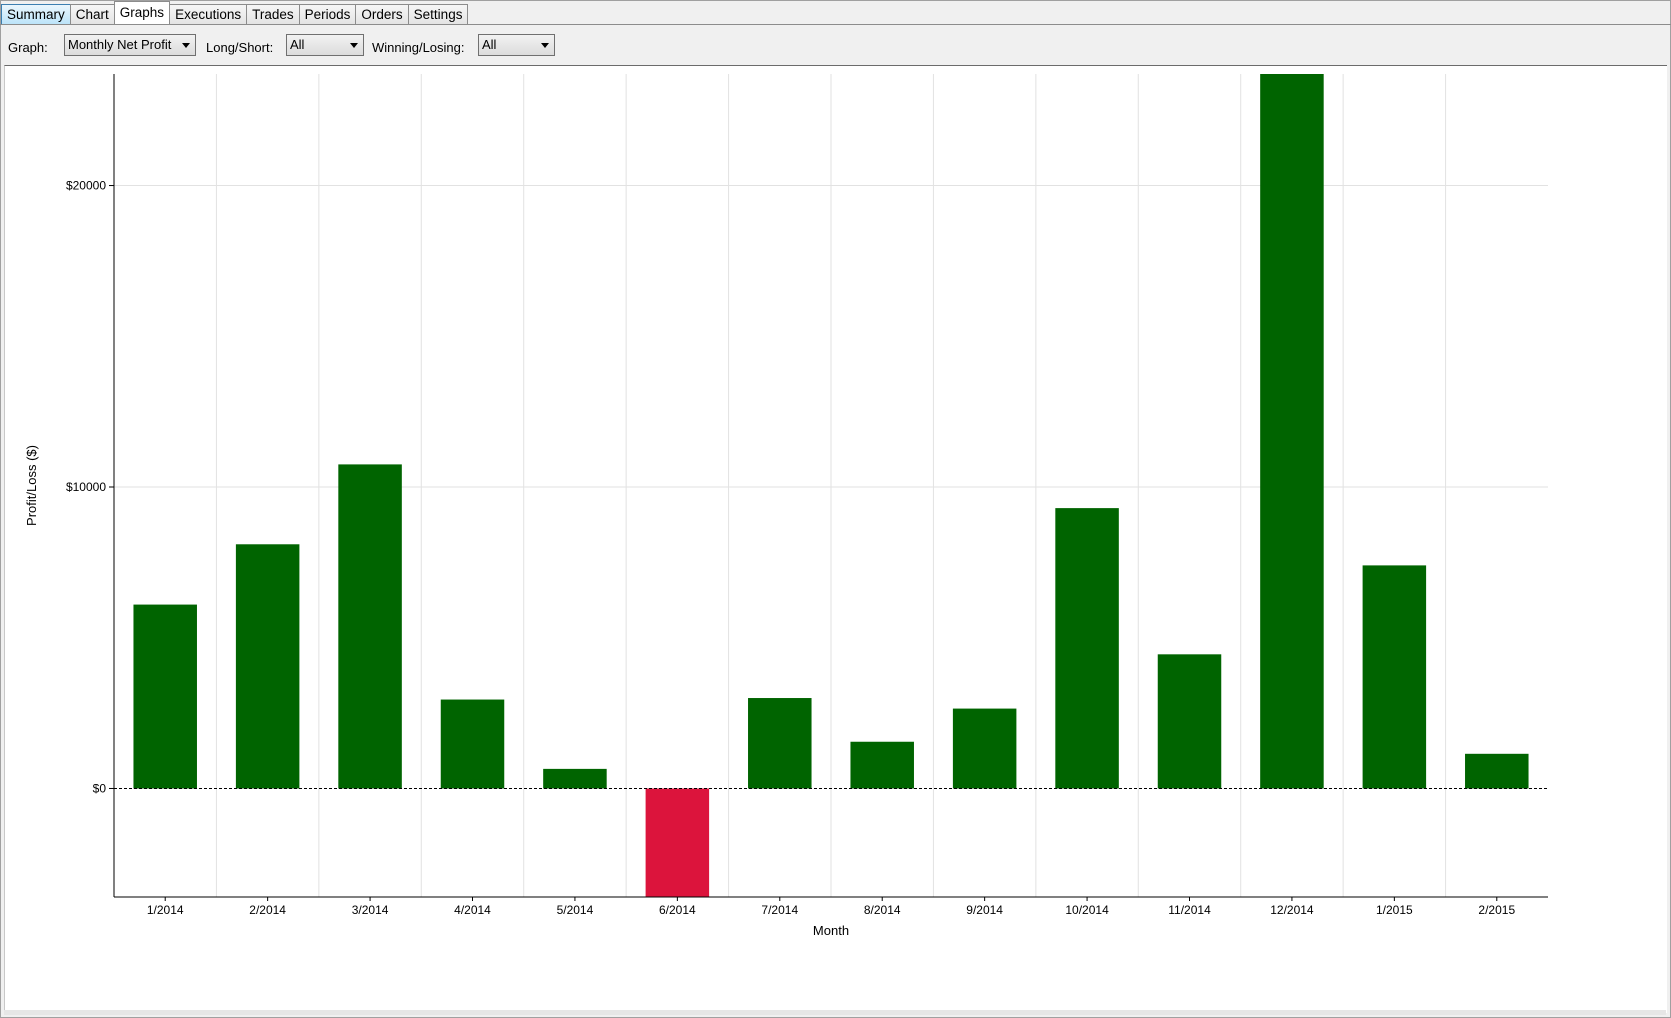 Image resolution: width=1671 pixels, height=1018 pixels. I want to click on x-tick-label: 11/2014, so click(1189, 910).